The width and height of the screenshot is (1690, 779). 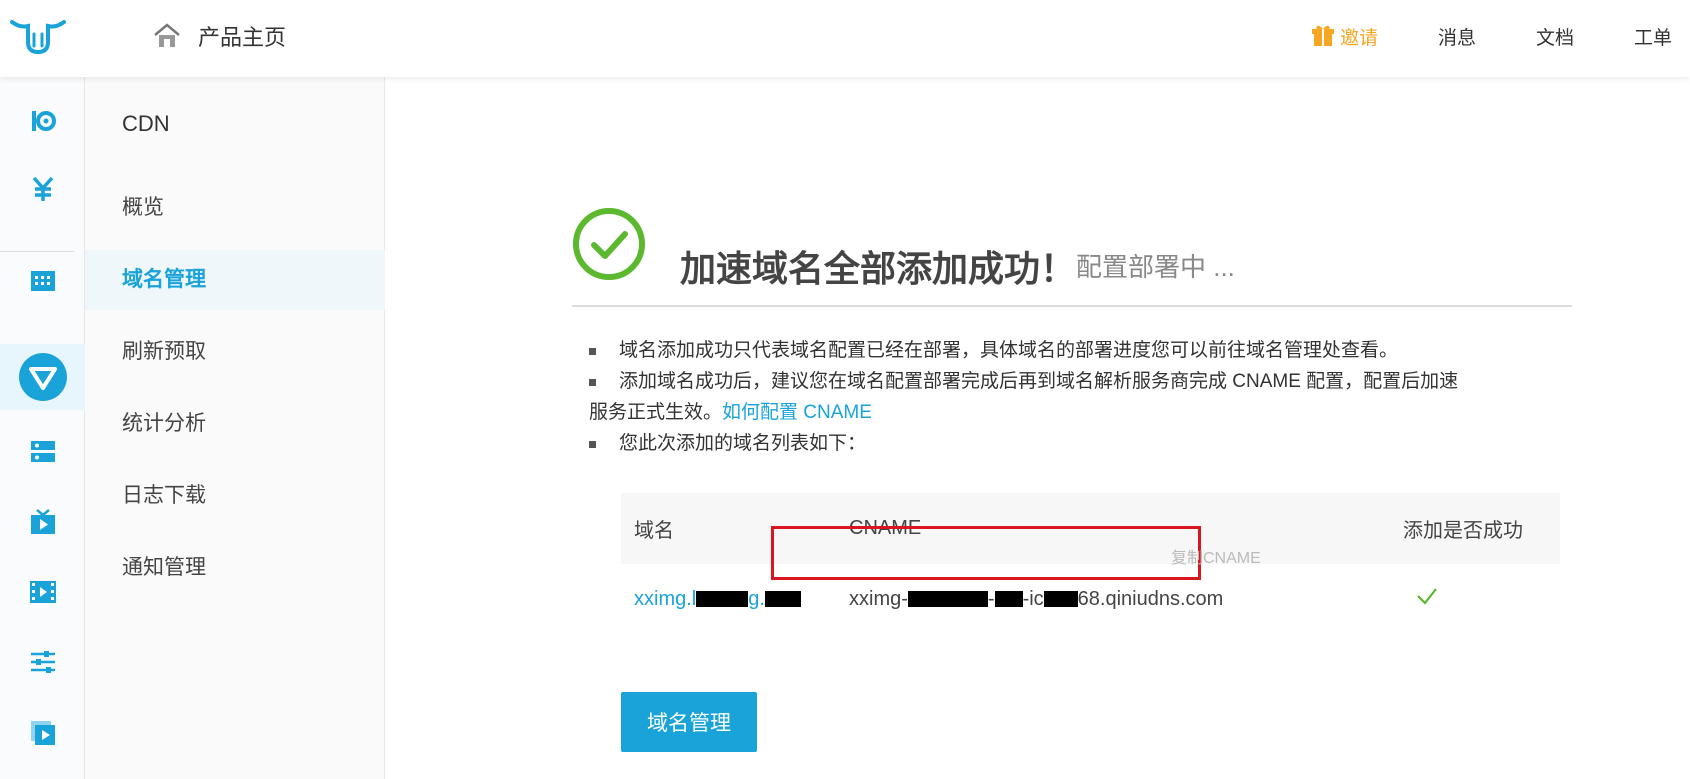 I want to click on rail-item-settings, so click(x=42, y=662).